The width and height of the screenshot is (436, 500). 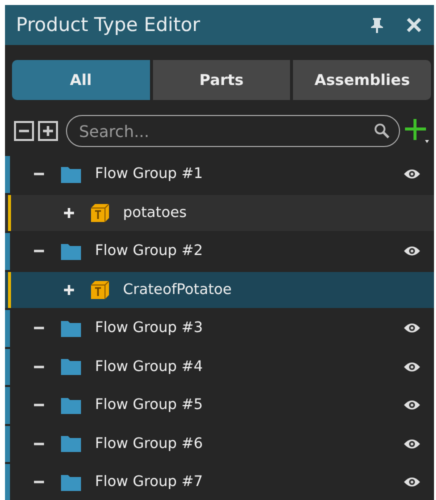 I want to click on close-icon, so click(x=414, y=25).